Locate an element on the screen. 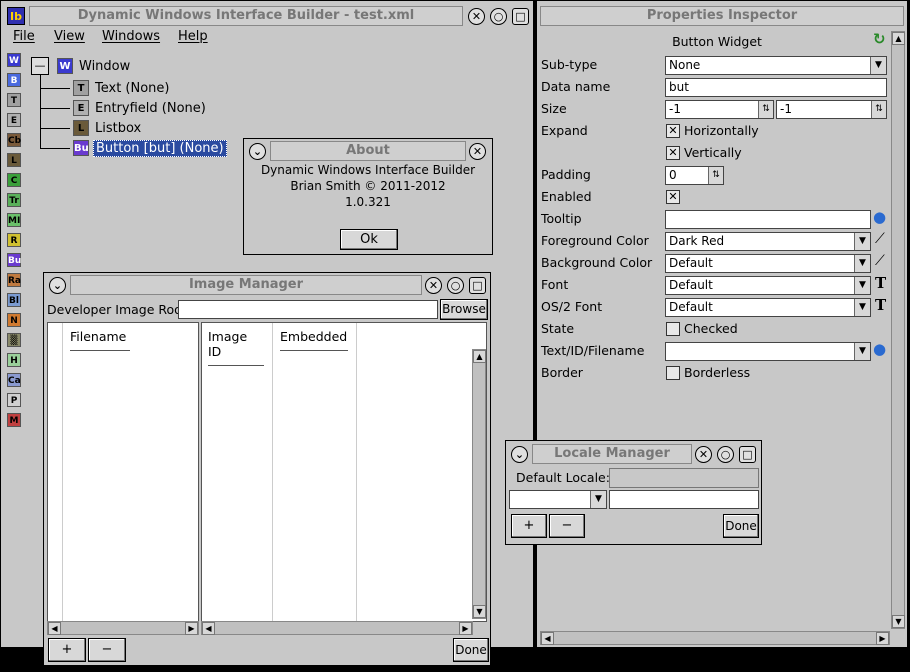  locale-select: ▼ is located at coordinates (558, 499).